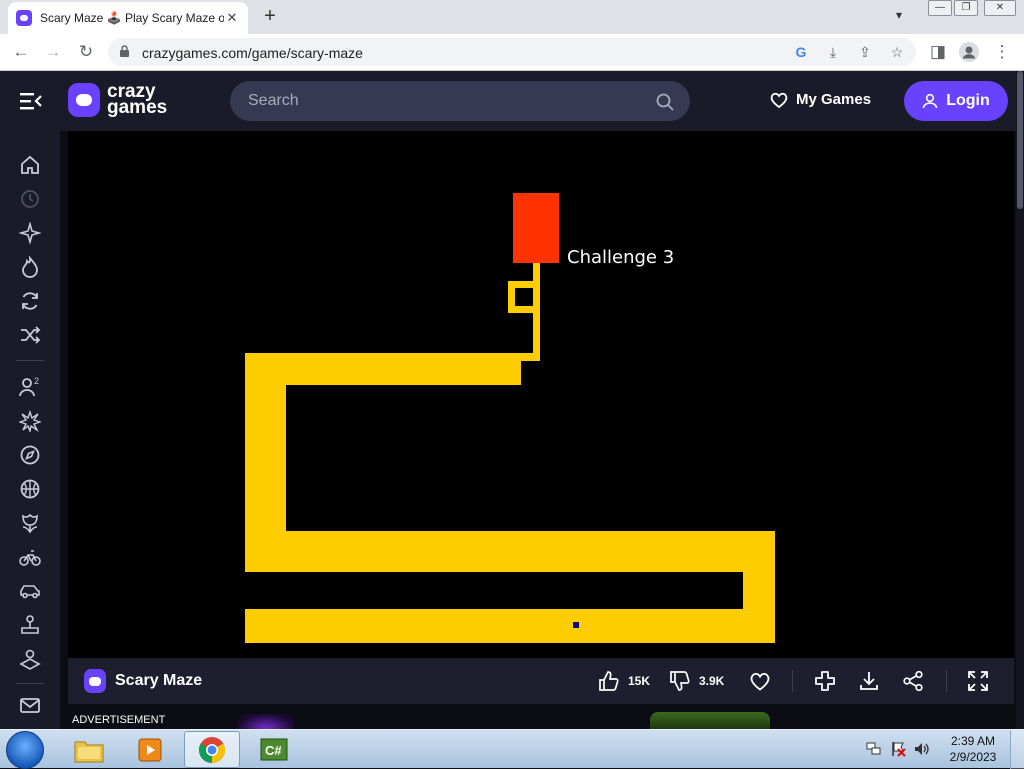  Describe the element at coordinates (760, 681) in the screenshot. I see `heart-icon` at that location.